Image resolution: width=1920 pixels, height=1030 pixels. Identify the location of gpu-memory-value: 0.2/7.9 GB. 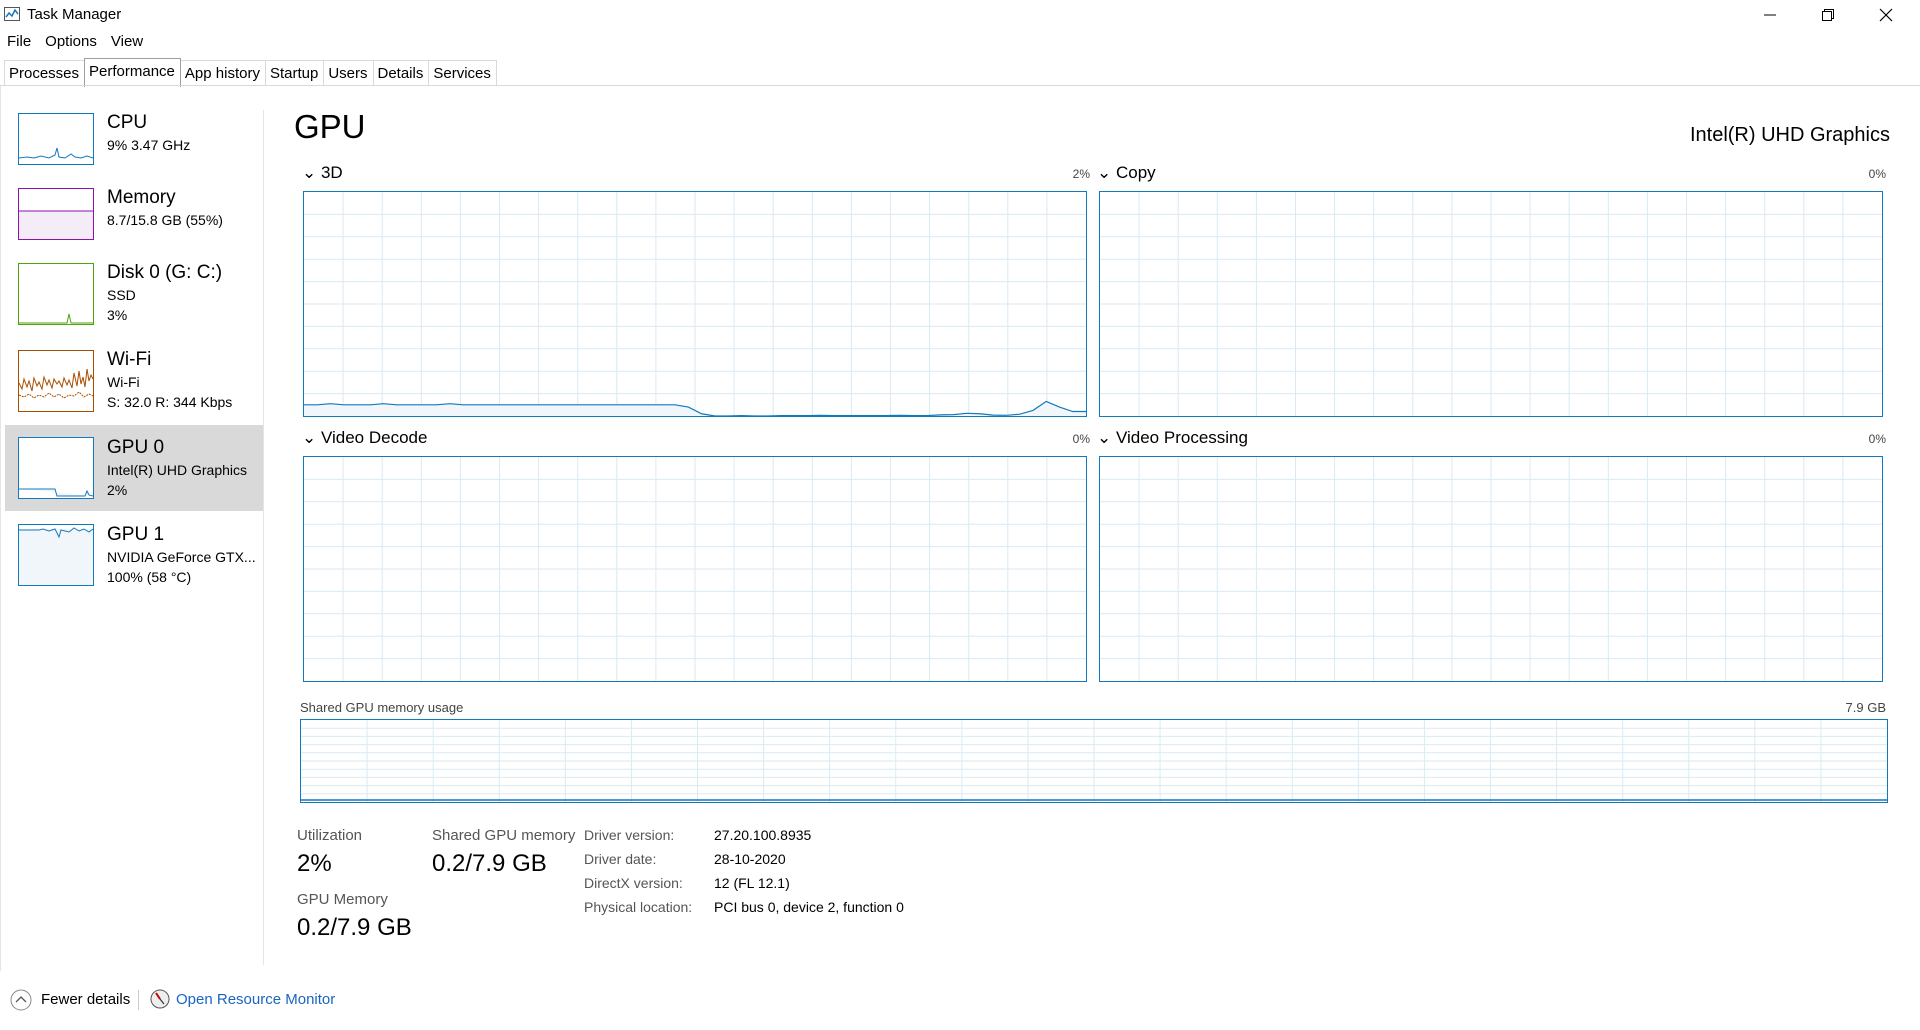
(354, 927).